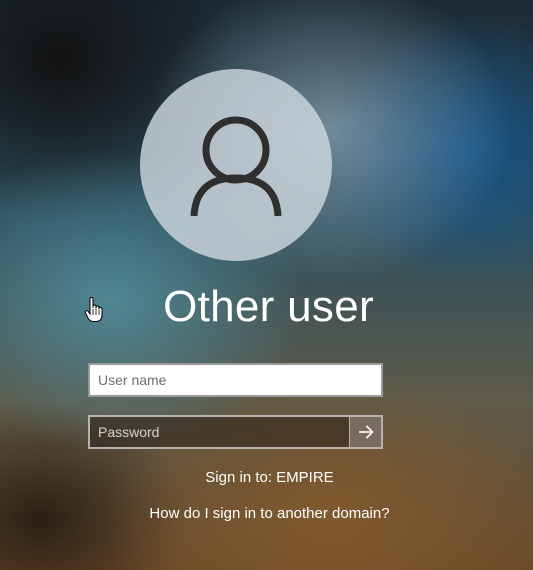  I want to click on user-silhouette-icon, so click(236, 166).